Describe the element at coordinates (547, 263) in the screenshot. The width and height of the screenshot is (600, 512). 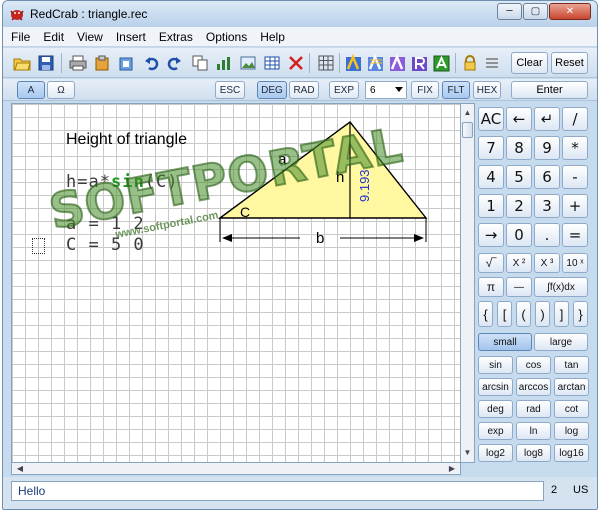
I see `key-cube: X ³` at that location.